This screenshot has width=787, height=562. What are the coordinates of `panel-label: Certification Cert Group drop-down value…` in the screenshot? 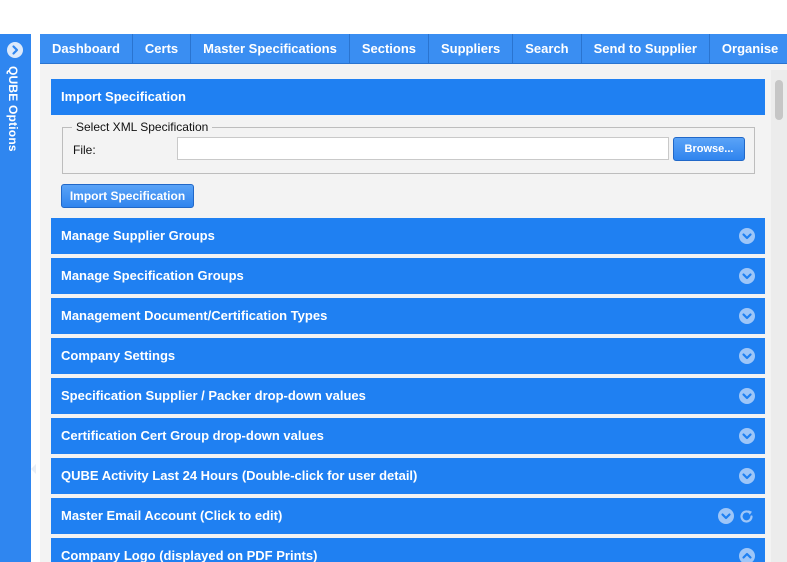 It's located at (192, 435).